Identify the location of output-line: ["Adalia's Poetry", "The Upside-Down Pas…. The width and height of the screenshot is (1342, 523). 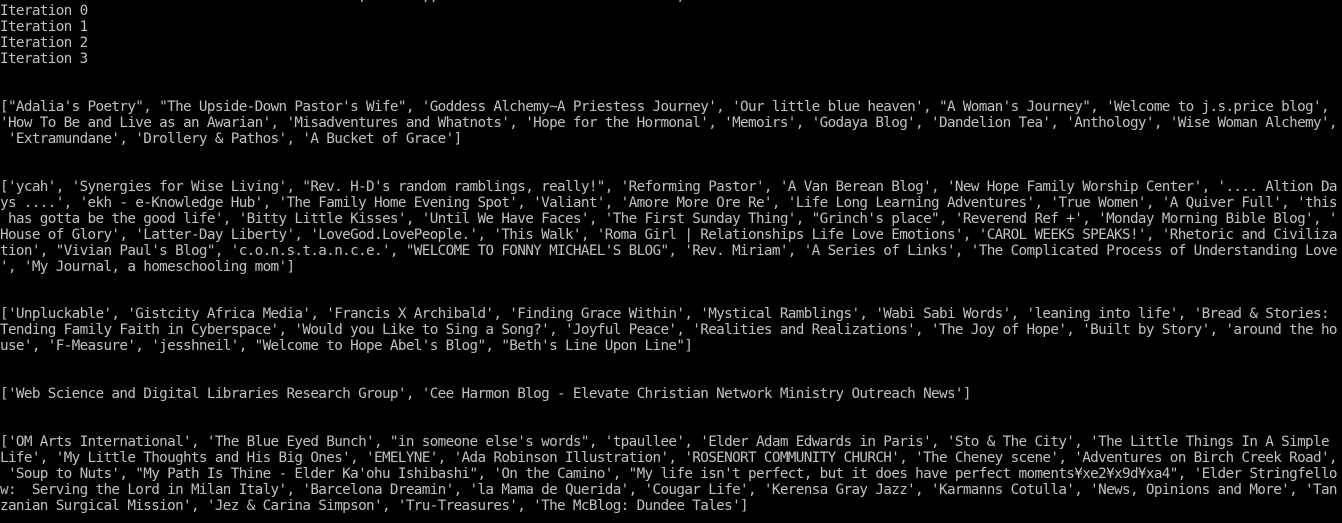
(665, 107).